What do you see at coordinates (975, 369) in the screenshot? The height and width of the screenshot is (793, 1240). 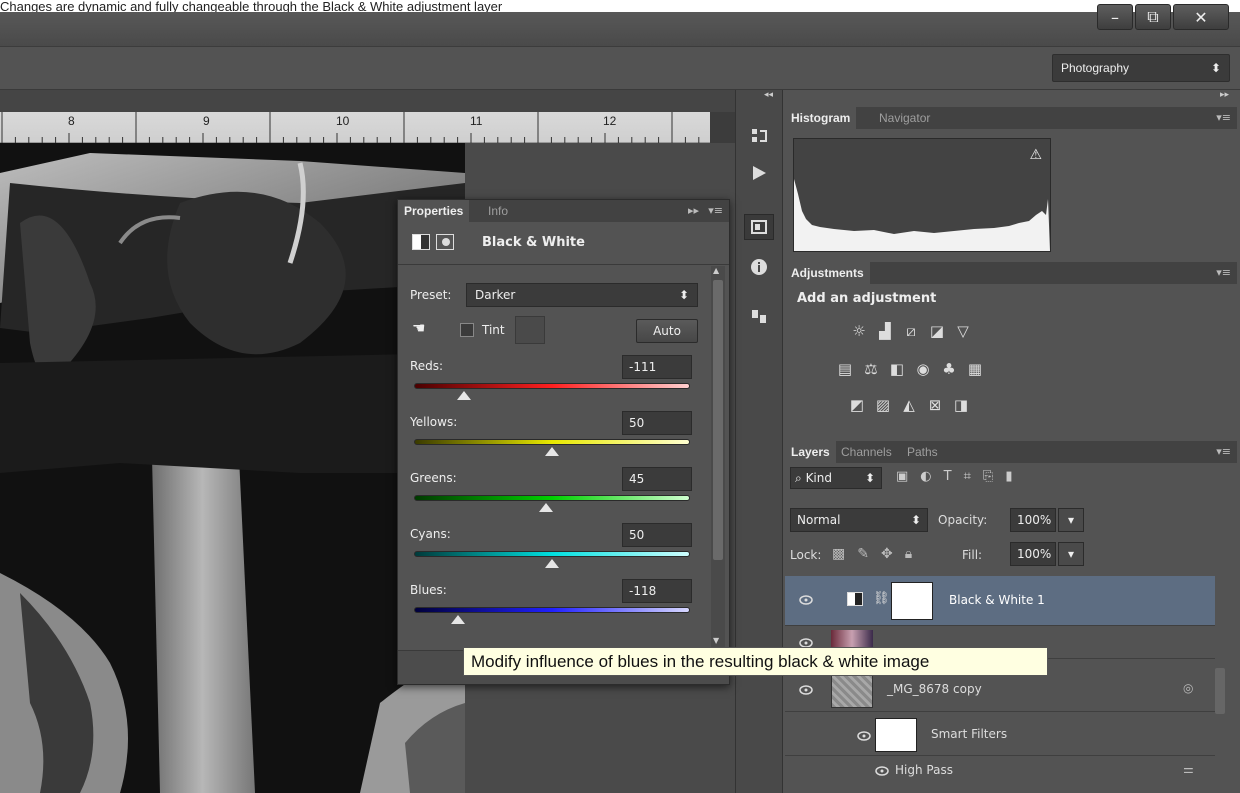 I see `color-lookup-icon: ▦` at bounding box center [975, 369].